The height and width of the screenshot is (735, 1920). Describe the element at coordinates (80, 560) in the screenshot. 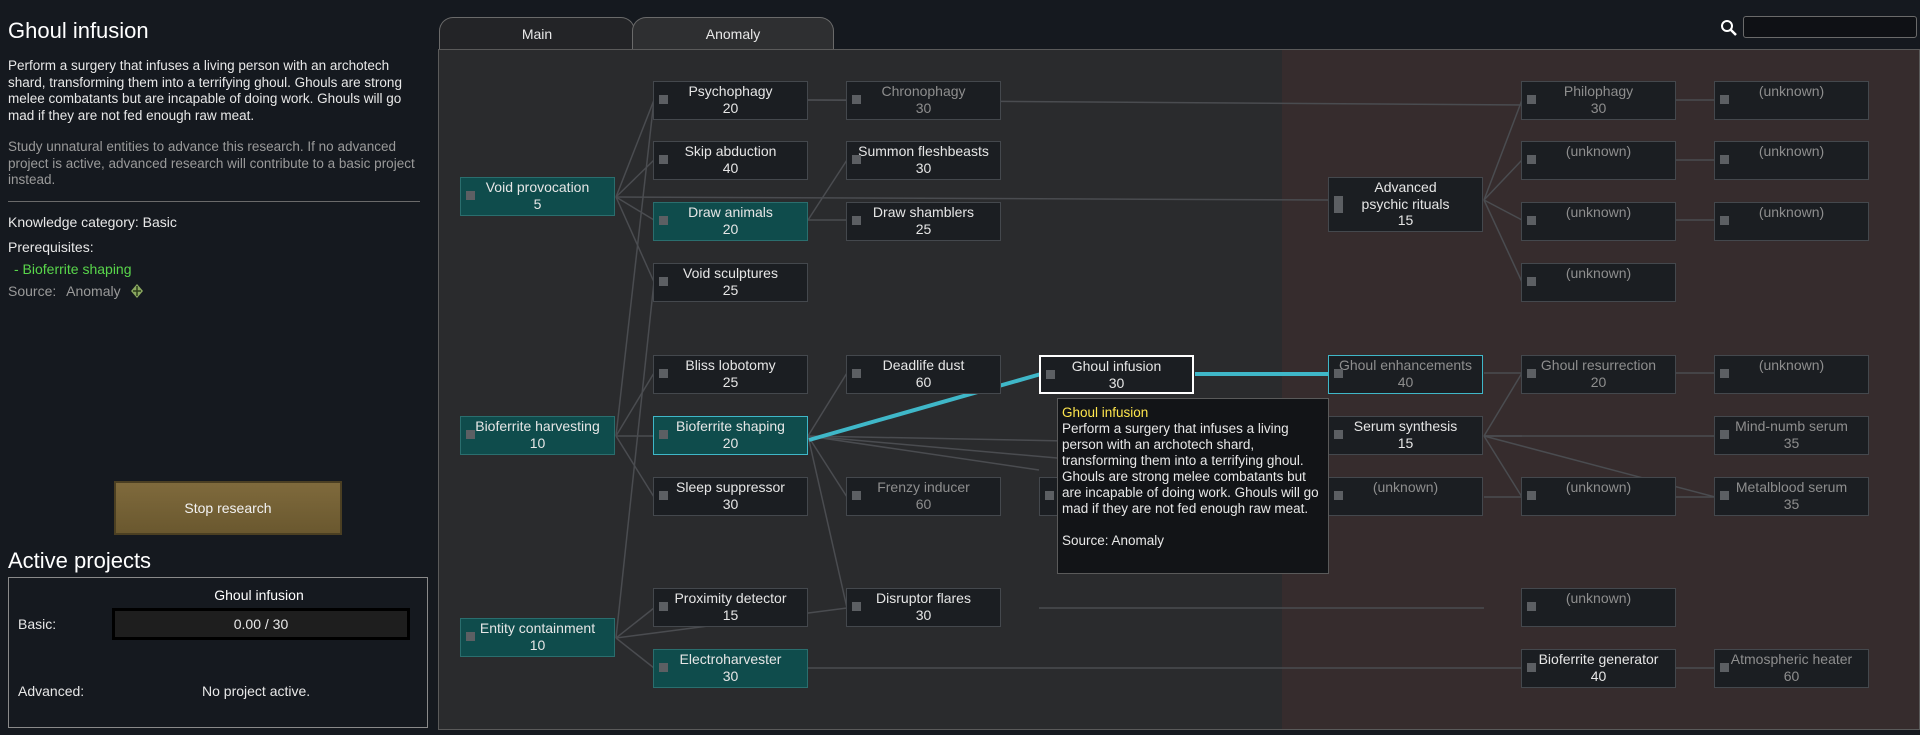

I see `active-projects-title: Active projects` at that location.